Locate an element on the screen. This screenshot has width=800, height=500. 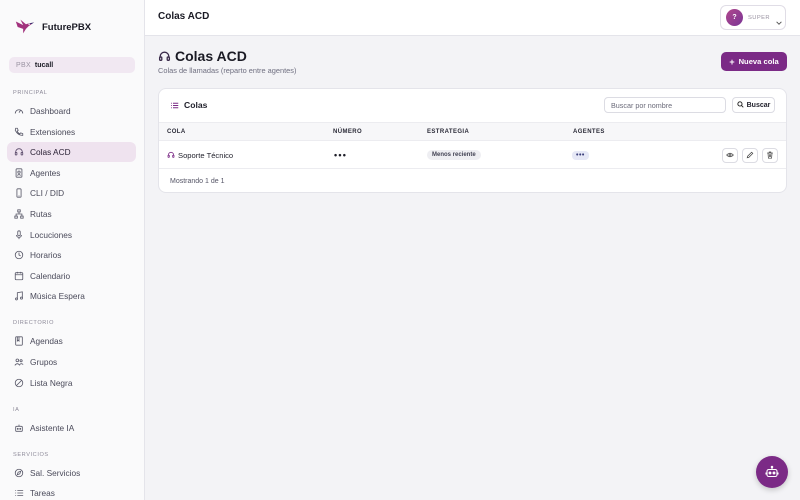
user-role: SUPER is located at coordinates (759, 17).